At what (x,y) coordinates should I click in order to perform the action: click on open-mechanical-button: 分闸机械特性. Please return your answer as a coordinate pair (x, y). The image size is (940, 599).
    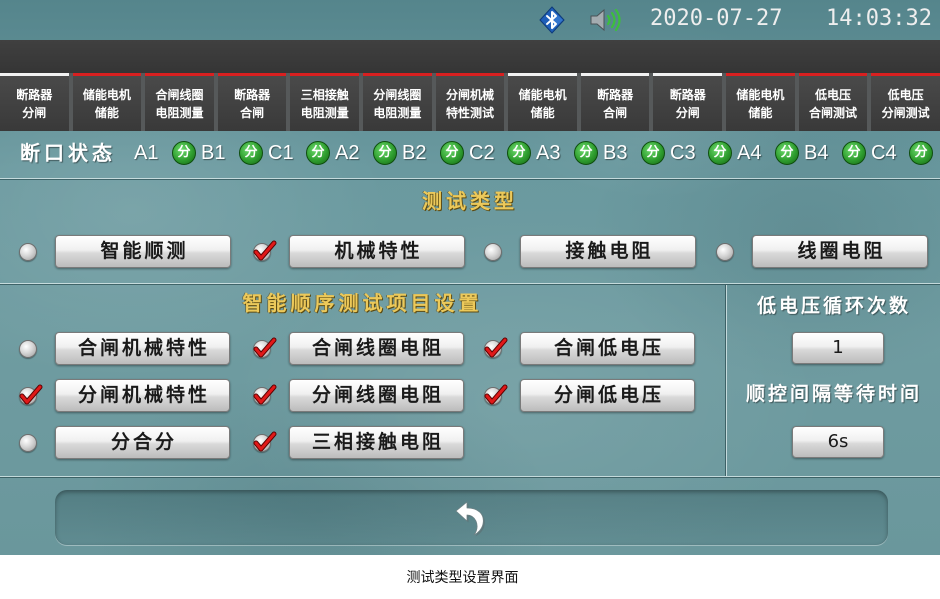
    Looking at the image, I should click on (142, 395).